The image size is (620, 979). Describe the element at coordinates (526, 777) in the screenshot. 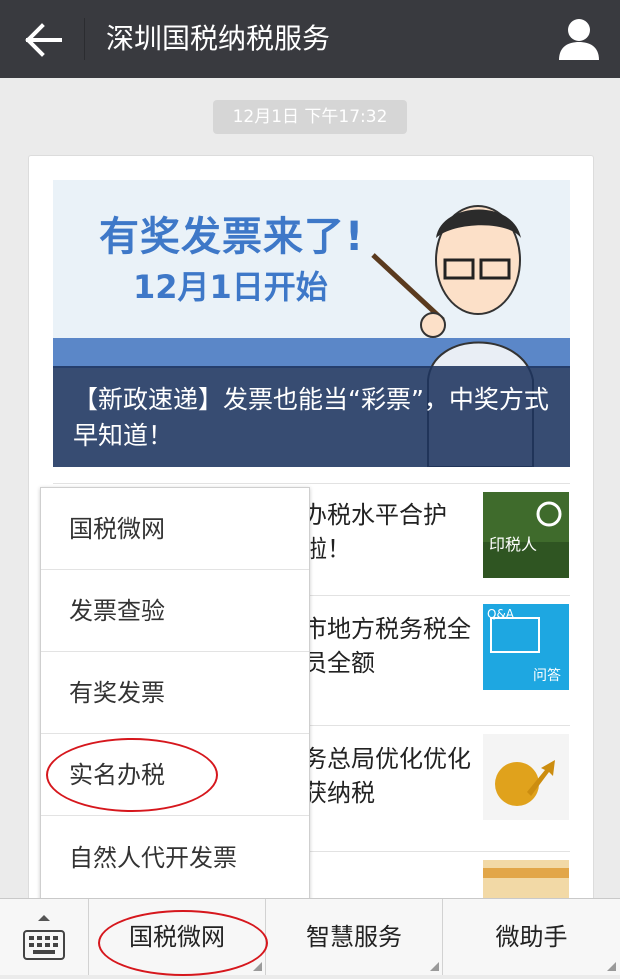

I see `article-thumbnail` at that location.